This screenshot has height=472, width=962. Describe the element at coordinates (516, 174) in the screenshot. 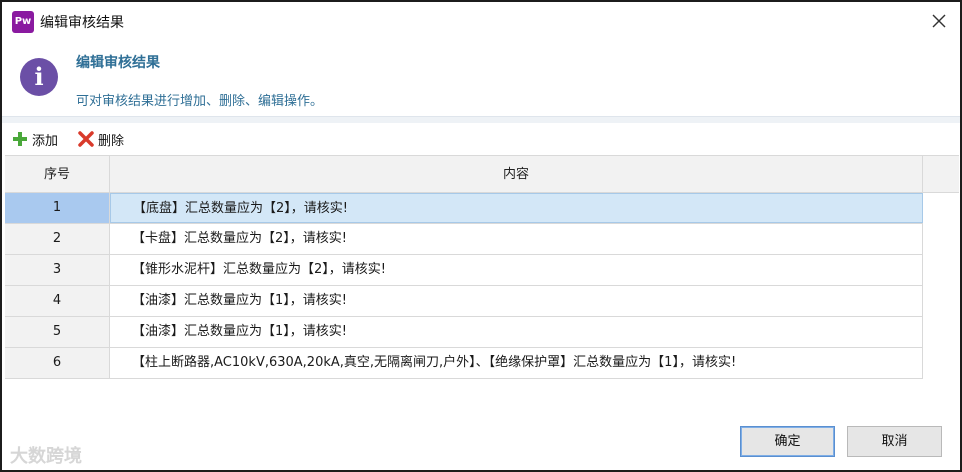

I see `column-header-content: 内容` at that location.